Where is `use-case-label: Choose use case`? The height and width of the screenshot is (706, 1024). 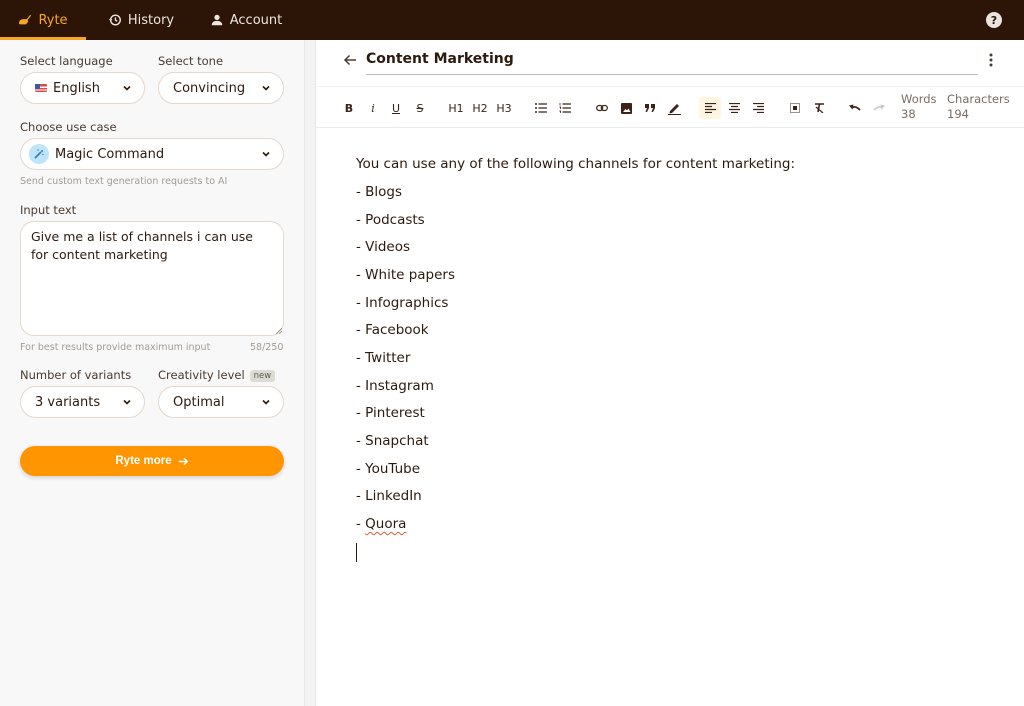
use-case-label: Choose use case is located at coordinates (68, 127).